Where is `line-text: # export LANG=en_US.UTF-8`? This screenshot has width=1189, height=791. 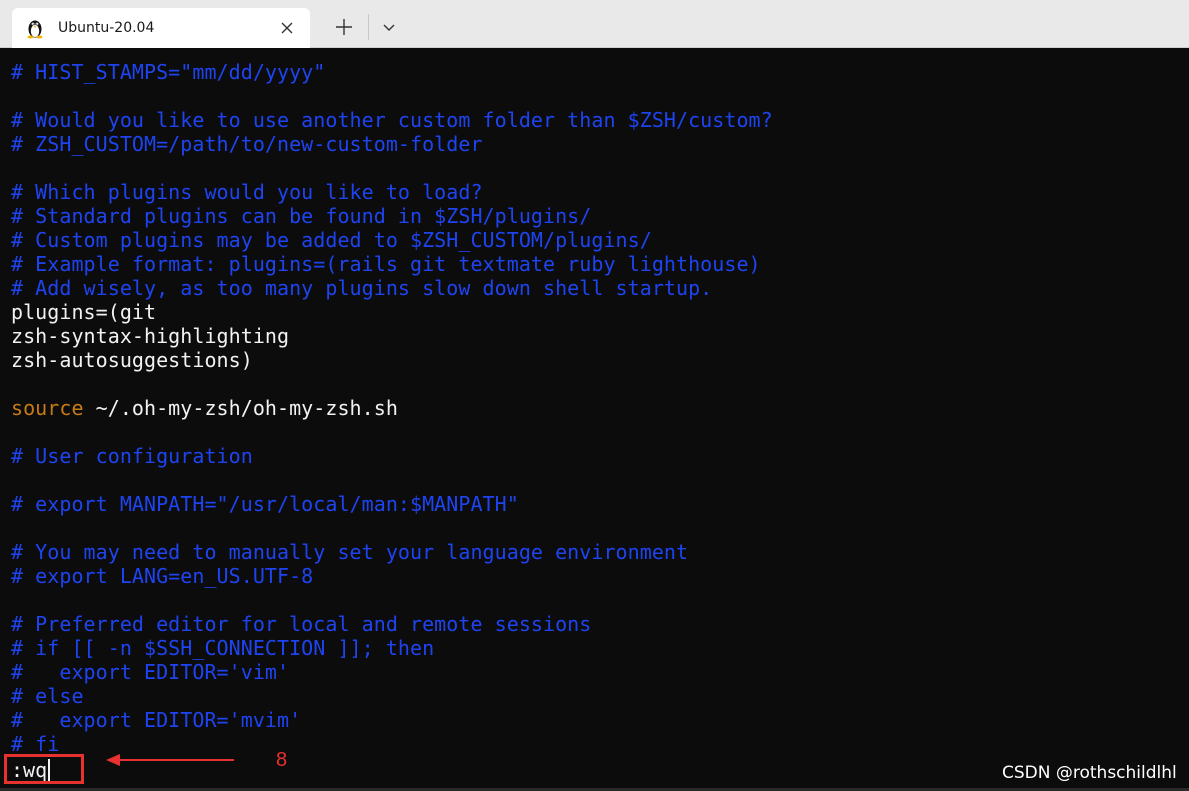
line-text: # export LANG=en_US.UTF-8 is located at coordinates (162, 576).